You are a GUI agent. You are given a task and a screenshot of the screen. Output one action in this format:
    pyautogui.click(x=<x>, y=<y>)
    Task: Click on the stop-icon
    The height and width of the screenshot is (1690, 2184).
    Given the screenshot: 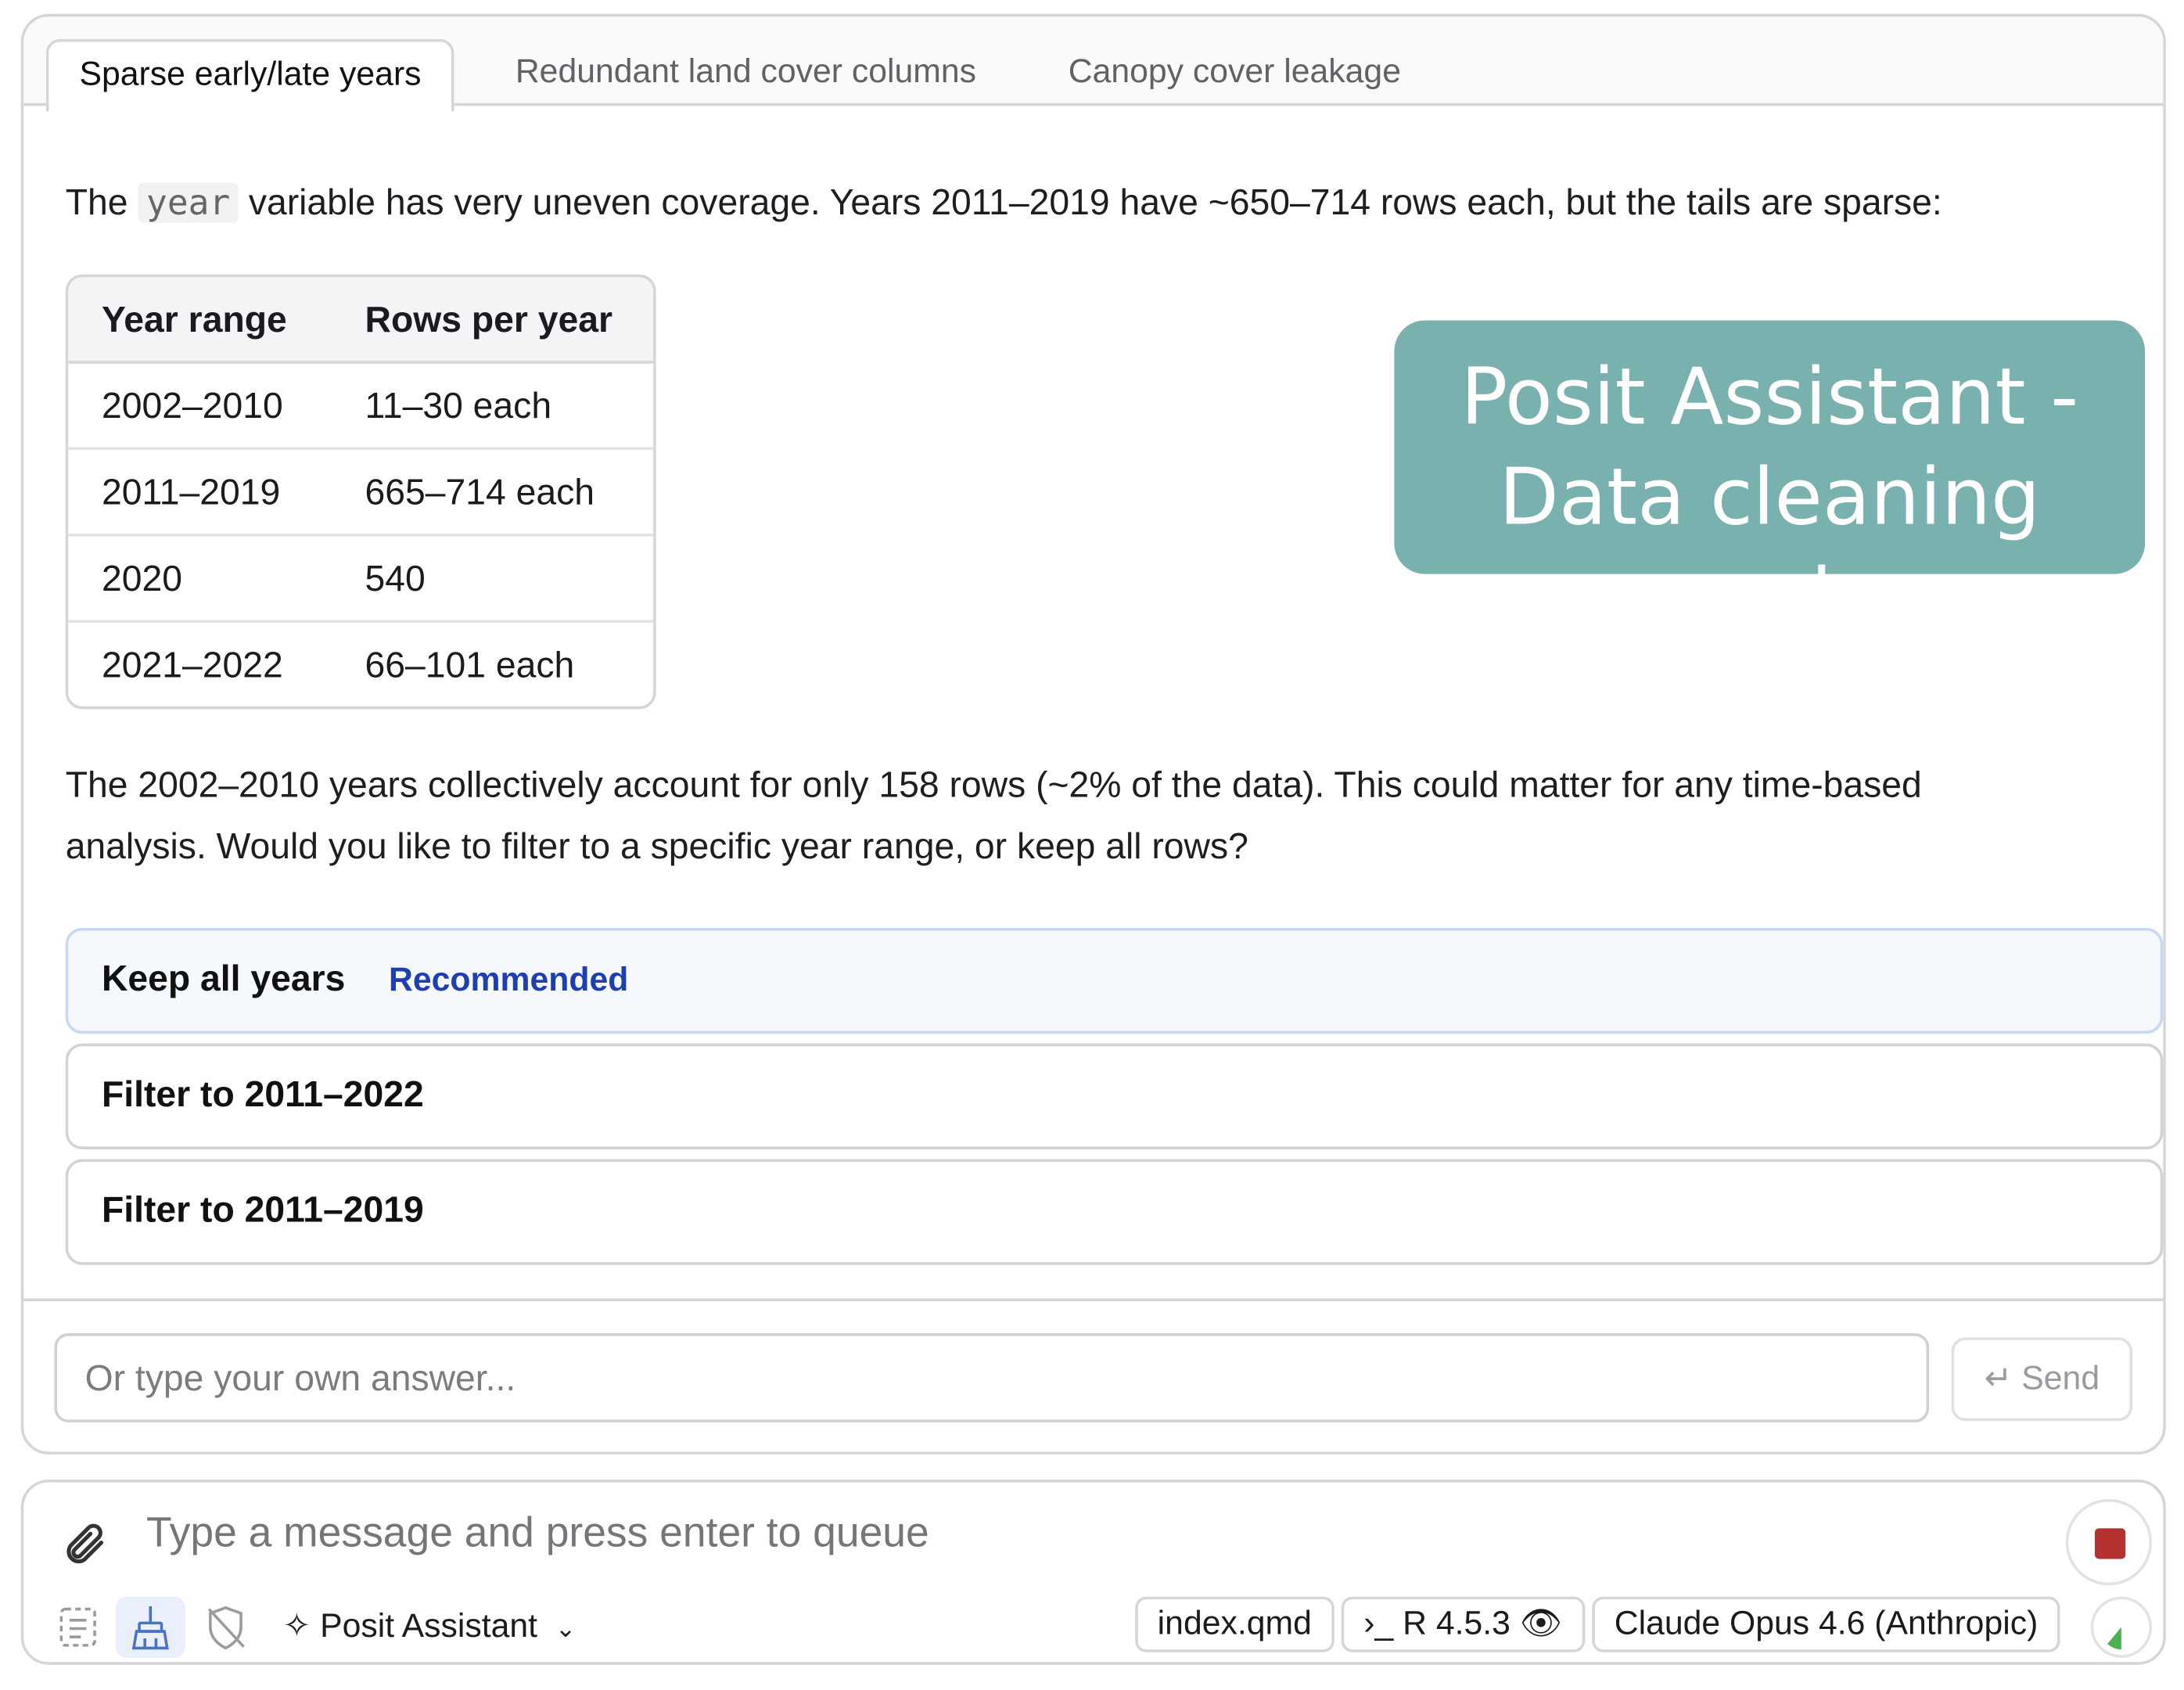 What is the action you would take?
    pyautogui.click(x=2110, y=1543)
    